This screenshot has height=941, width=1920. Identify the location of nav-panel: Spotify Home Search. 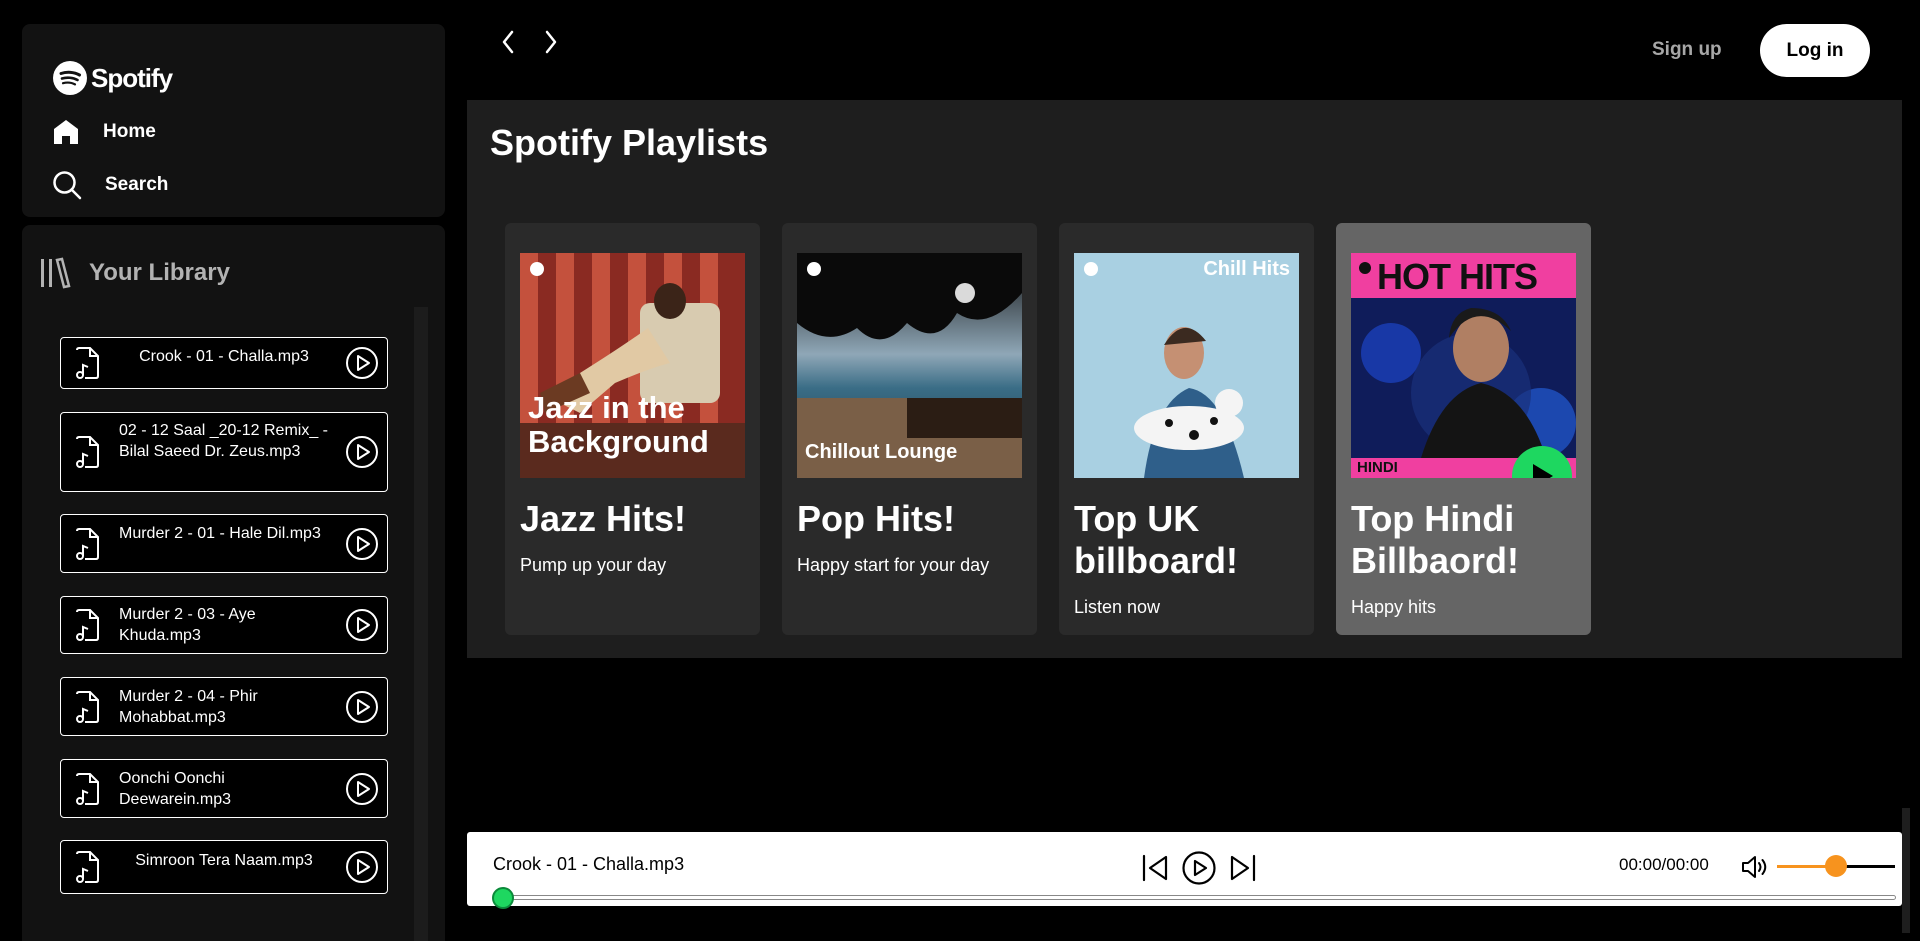
(233, 120).